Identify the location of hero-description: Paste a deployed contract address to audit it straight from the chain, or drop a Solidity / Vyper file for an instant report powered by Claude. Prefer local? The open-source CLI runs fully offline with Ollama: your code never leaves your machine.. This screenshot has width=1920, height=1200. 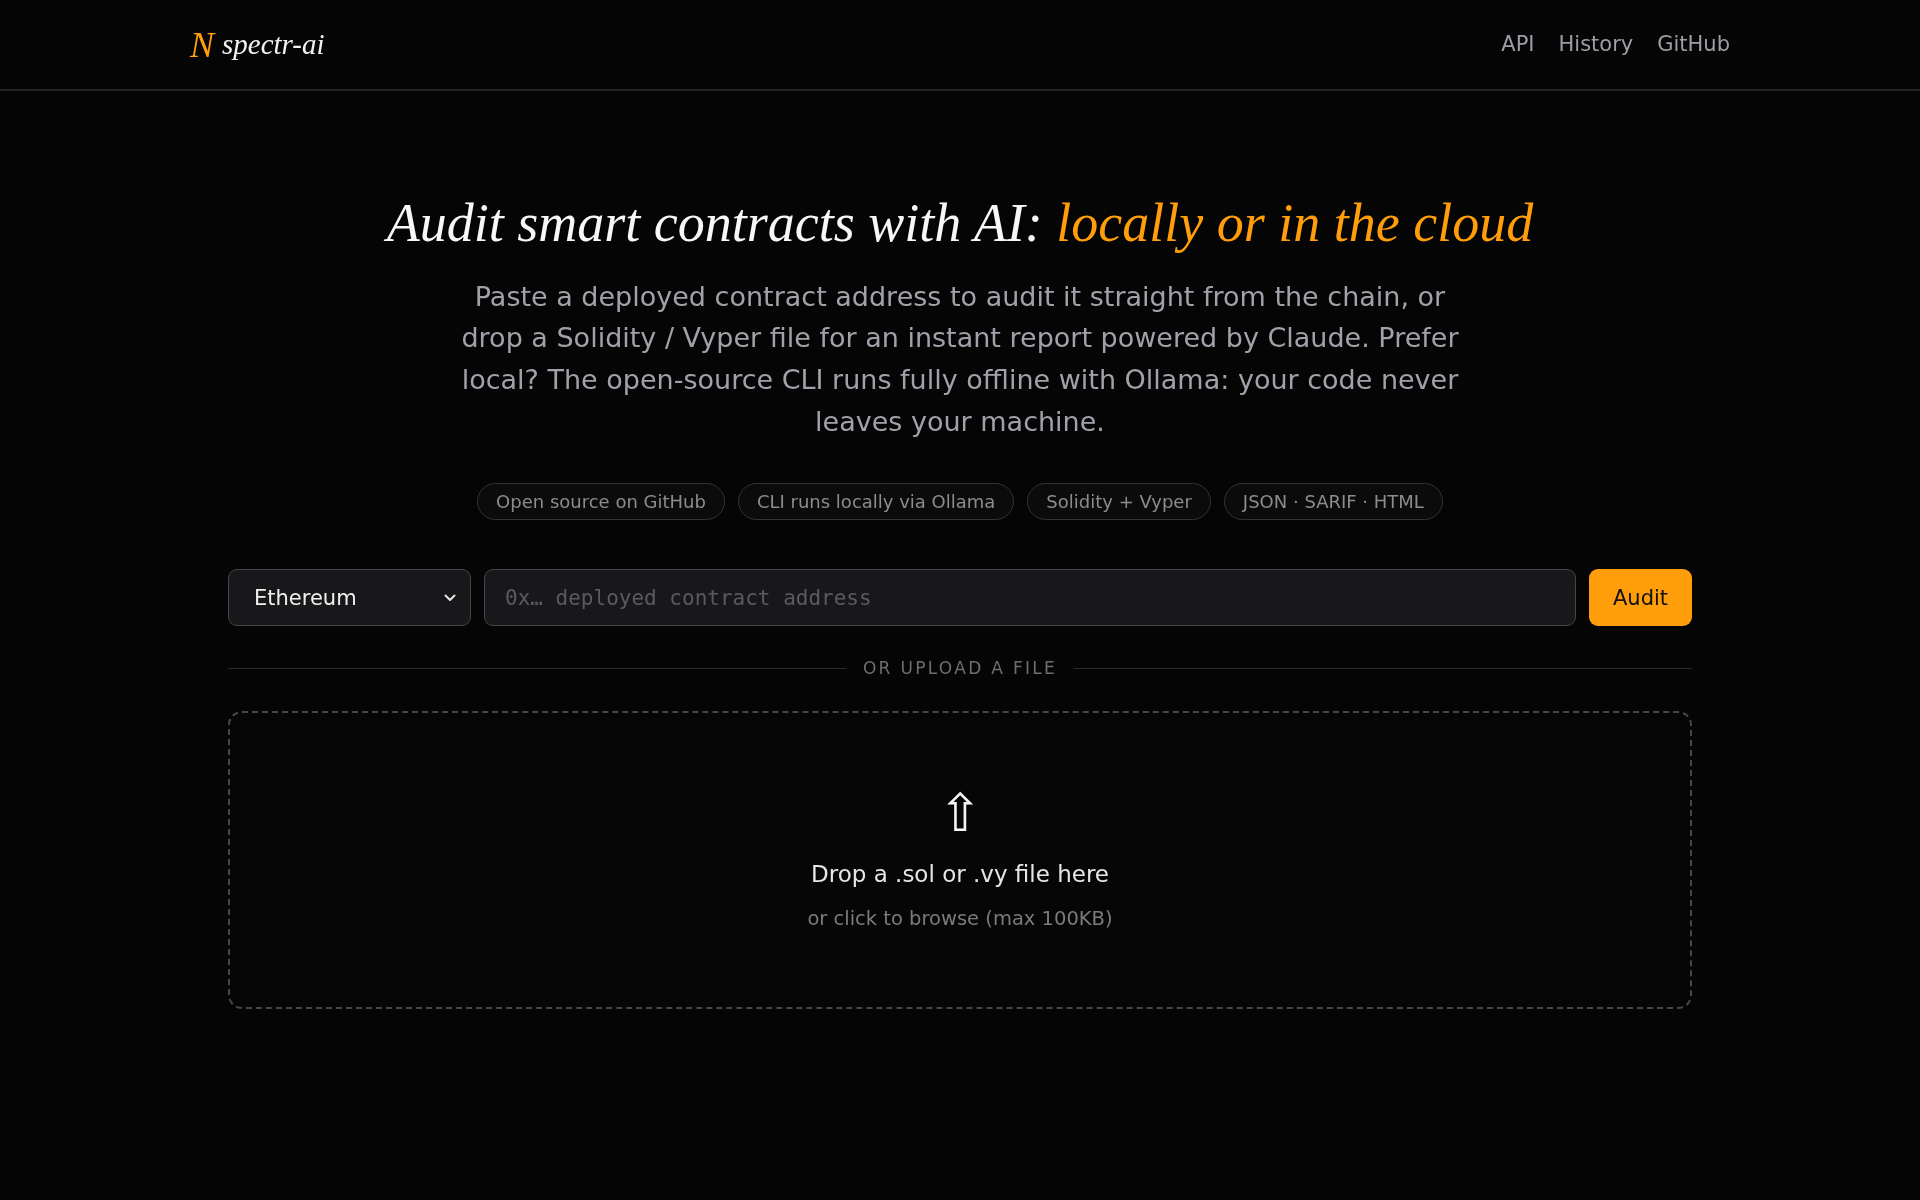
(960, 359).